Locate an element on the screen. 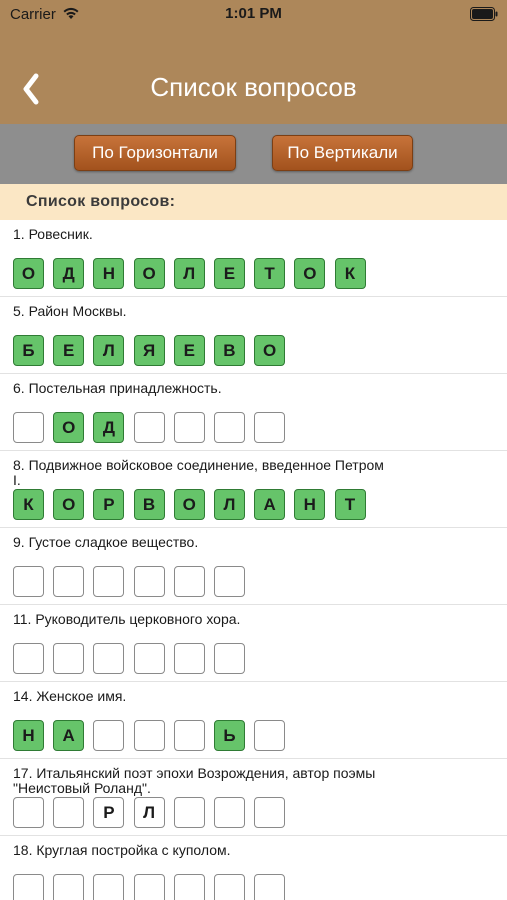 Image resolution: width=507 pixels, height=900 pixels. navigation-bar: Список вопросов is located at coordinates (253, 88).